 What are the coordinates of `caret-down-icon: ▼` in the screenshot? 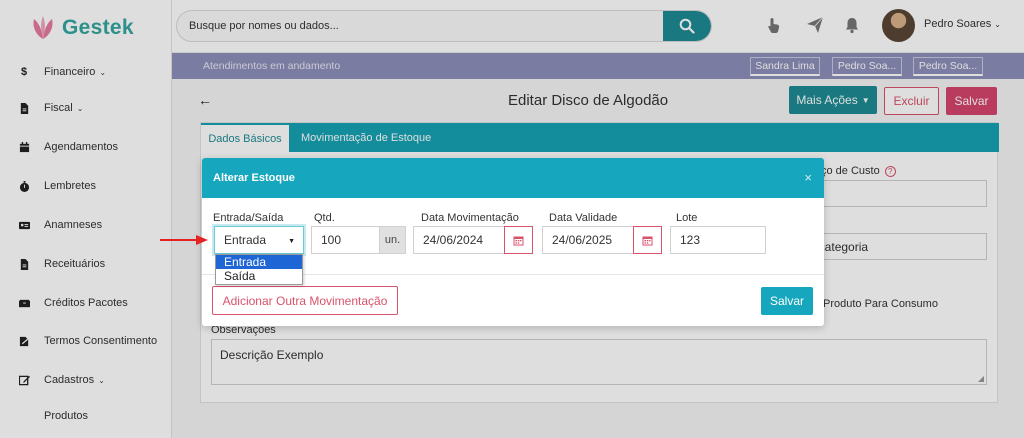 It's located at (291, 241).